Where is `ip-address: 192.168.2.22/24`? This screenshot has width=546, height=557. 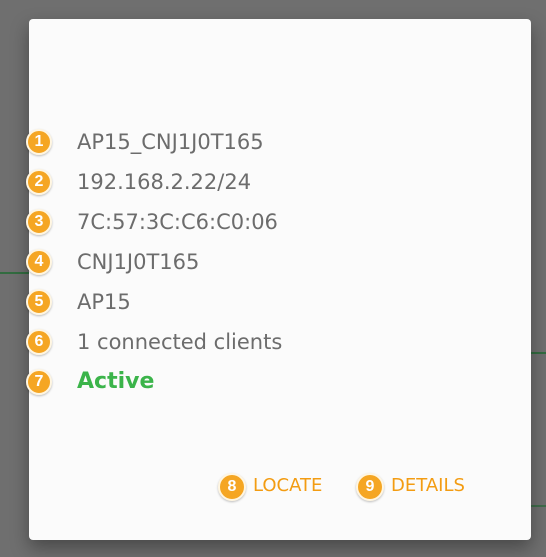 ip-address: 192.168.2.22/24 is located at coordinates (164, 182).